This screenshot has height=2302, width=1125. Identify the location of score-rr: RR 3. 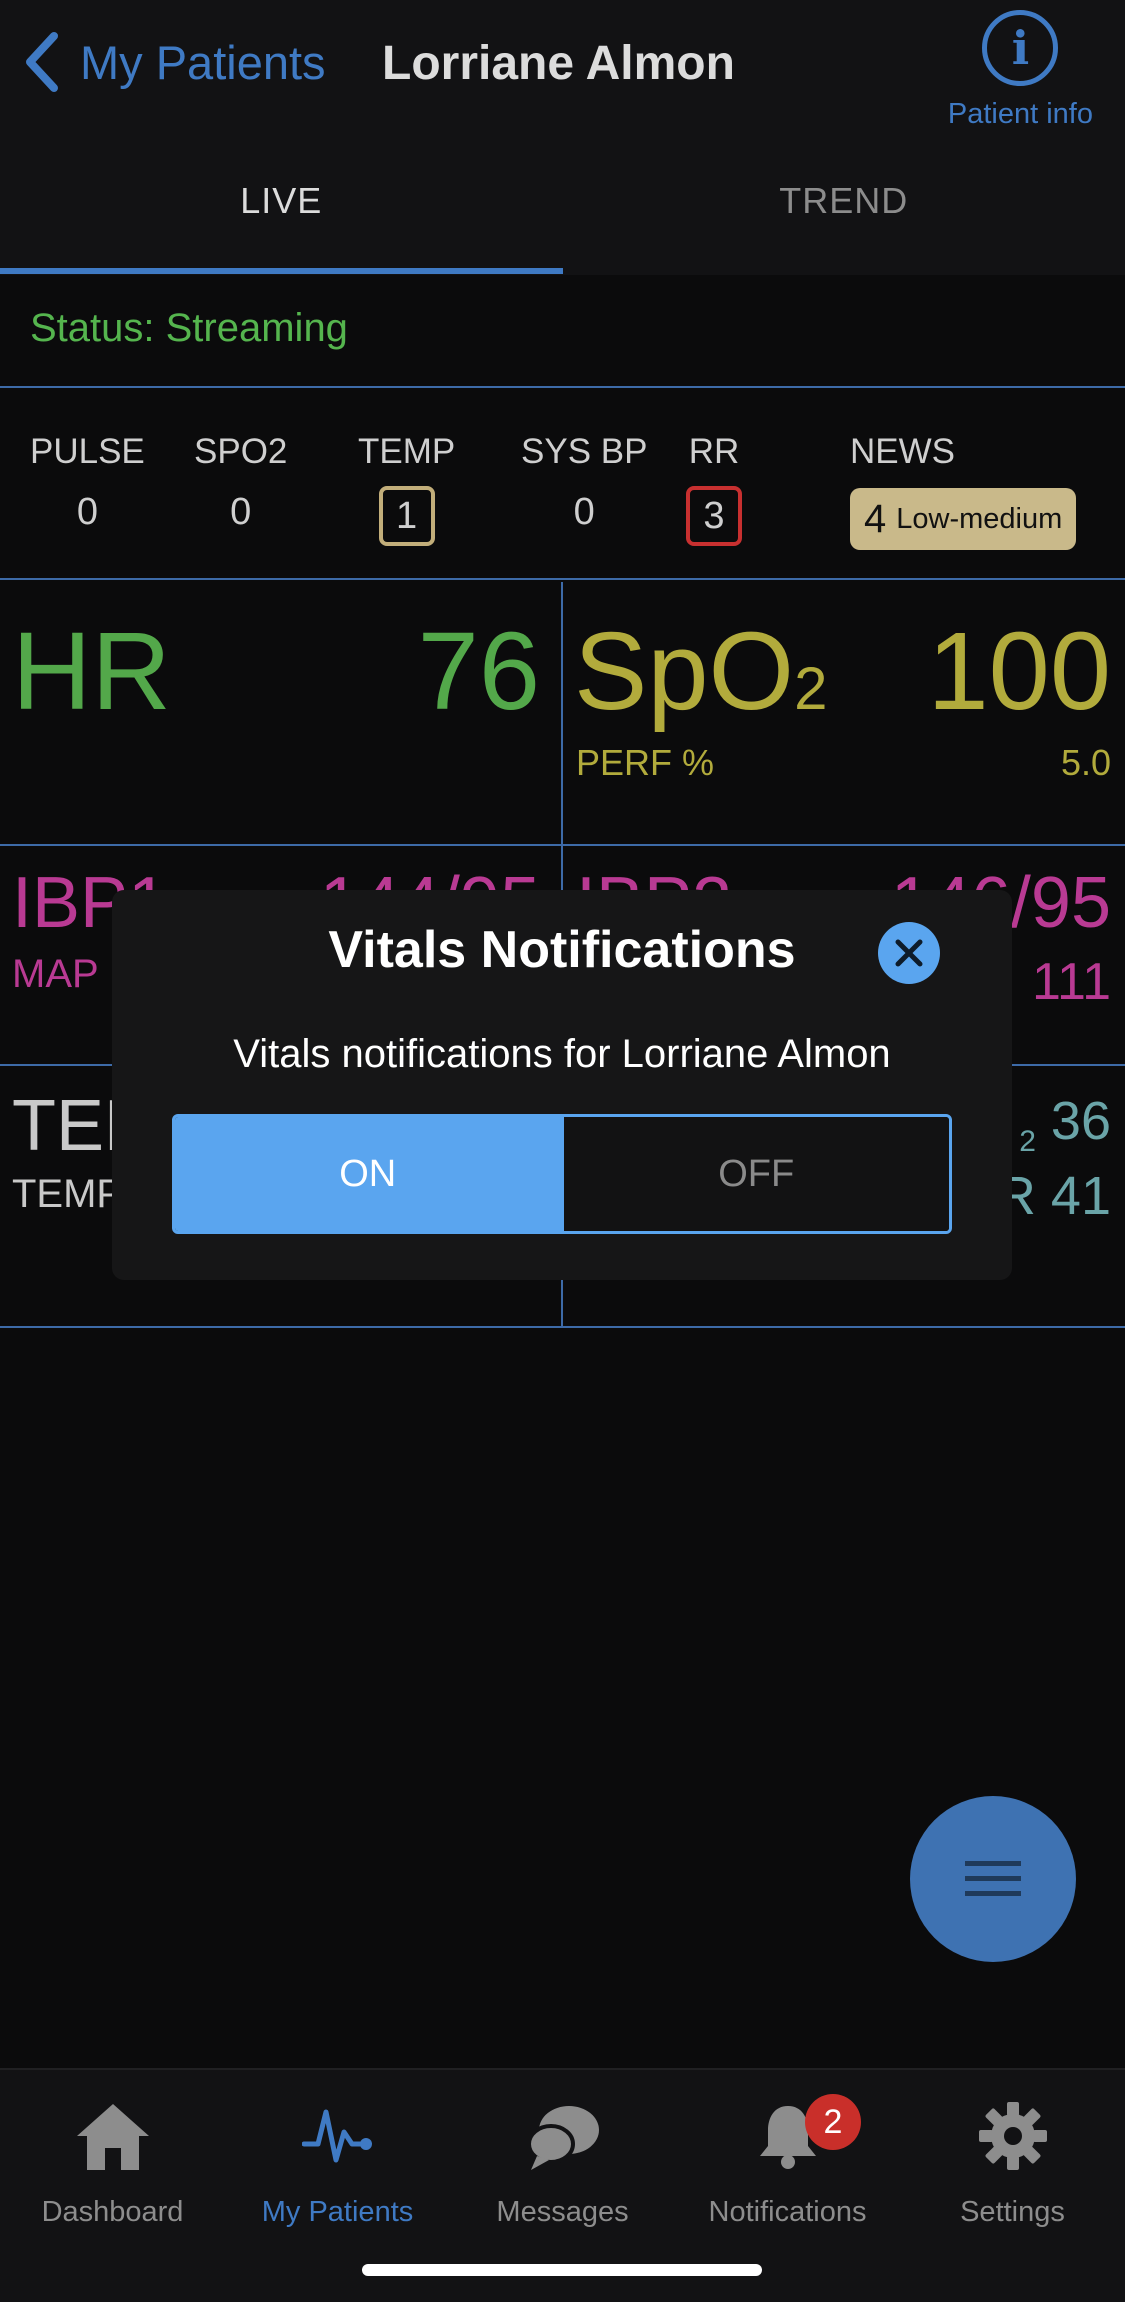
(714, 489).